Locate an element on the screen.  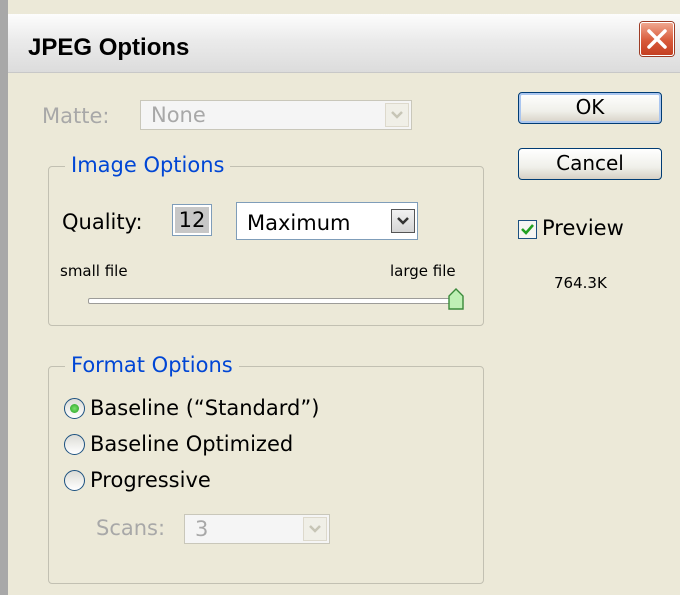
matte-dropdown-button is located at coordinates (397, 115).